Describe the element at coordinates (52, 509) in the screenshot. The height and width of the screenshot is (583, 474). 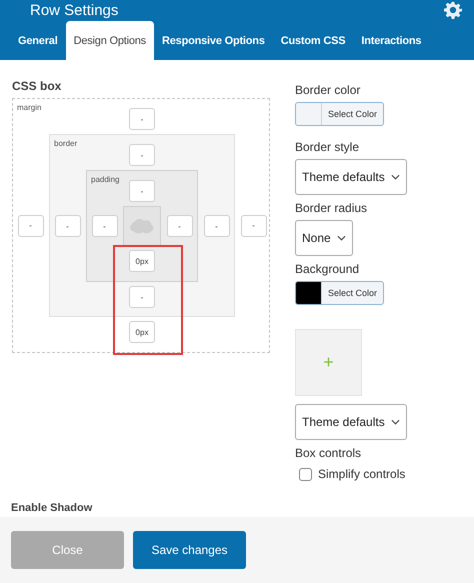
I see `section-title: Enable Shadow` at that location.